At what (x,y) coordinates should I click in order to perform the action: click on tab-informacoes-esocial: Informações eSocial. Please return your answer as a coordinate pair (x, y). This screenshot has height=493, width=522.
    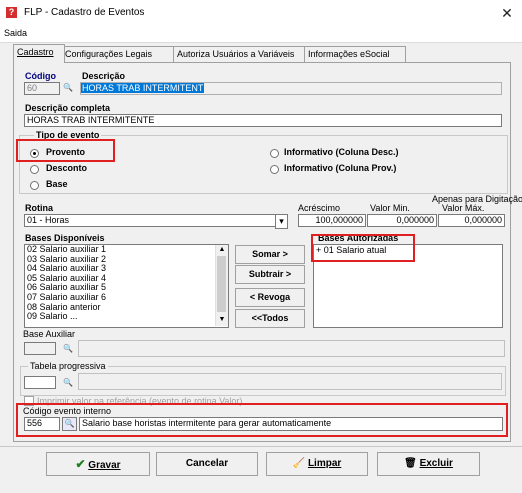
    Looking at the image, I should click on (355, 54).